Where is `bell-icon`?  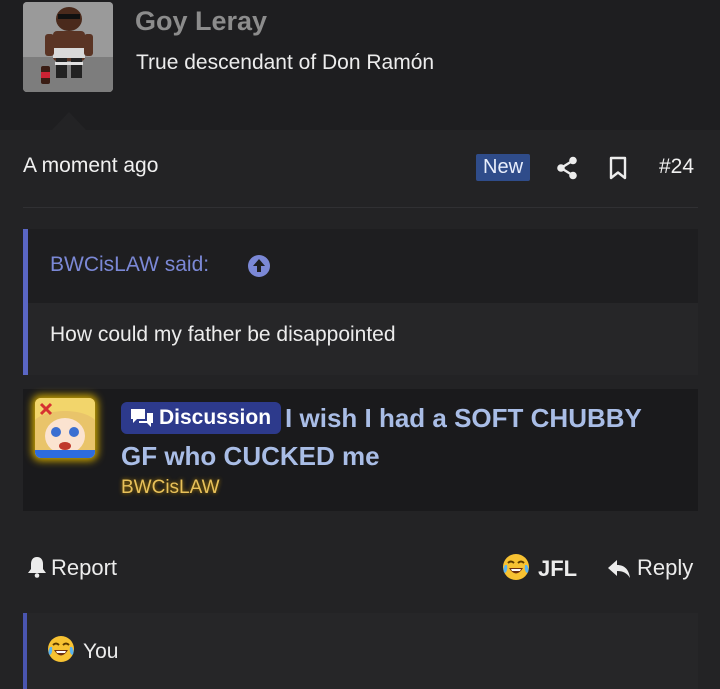 bell-icon is located at coordinates (37, 567).